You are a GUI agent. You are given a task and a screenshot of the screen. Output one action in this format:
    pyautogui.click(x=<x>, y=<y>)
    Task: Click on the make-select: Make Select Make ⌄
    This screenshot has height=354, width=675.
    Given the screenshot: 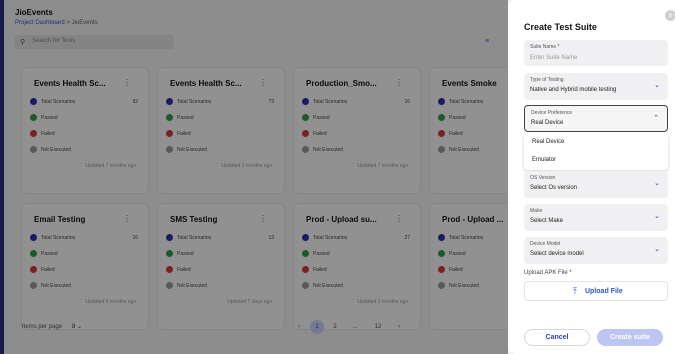 What is the action you would take?
    pyautogui.click(x=596, y=217)
    